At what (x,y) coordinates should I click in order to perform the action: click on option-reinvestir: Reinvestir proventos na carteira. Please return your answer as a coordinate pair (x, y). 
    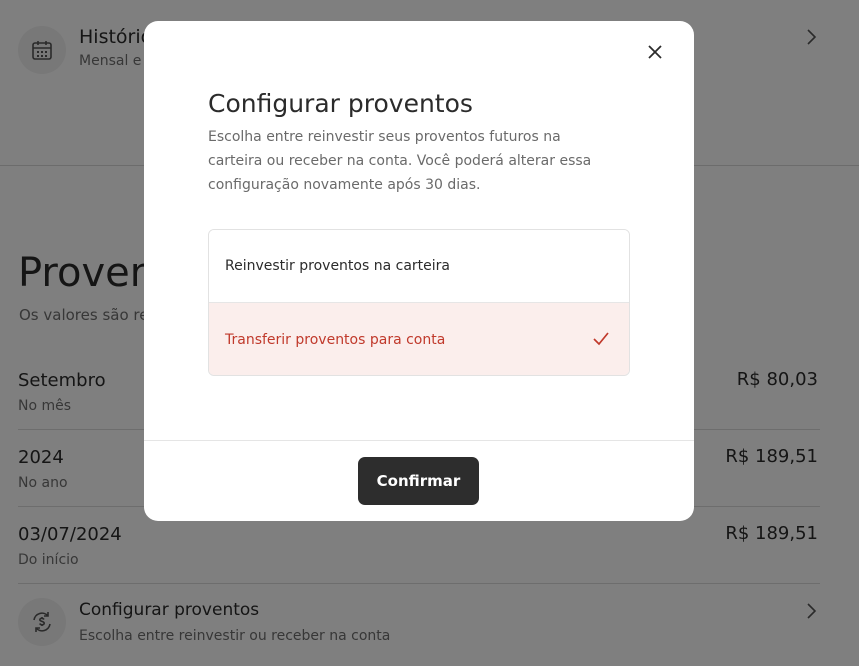
    Looking at the image, I should click on (419, 266).